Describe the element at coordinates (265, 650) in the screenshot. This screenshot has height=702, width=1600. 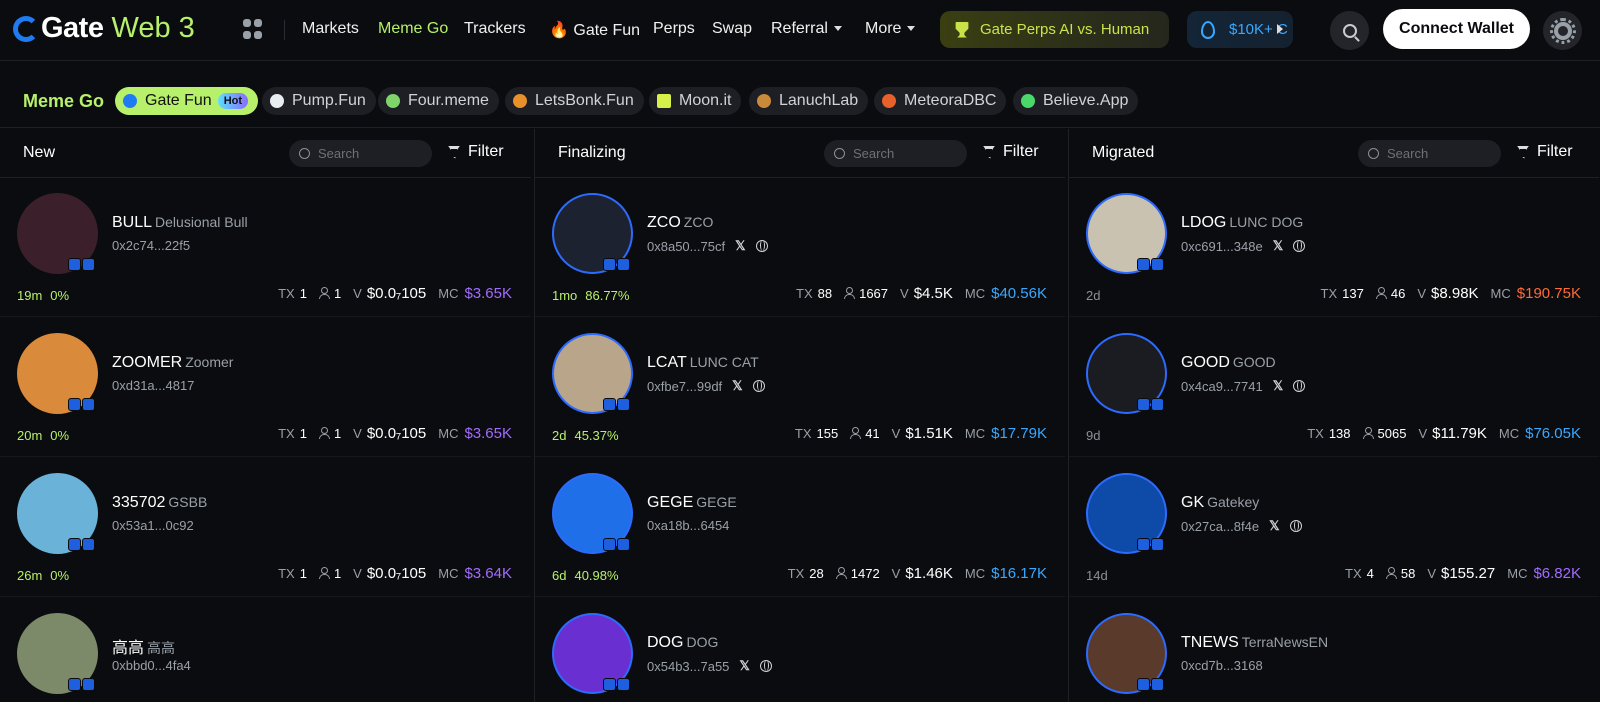
I see `token-card: 高高 高高 0xbbd0...4fa4` at that location.